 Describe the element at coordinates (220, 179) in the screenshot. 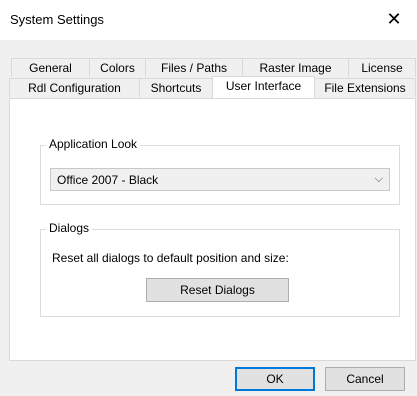

I see `application-look-select: Office 2007 - Black ⌵` at that location.